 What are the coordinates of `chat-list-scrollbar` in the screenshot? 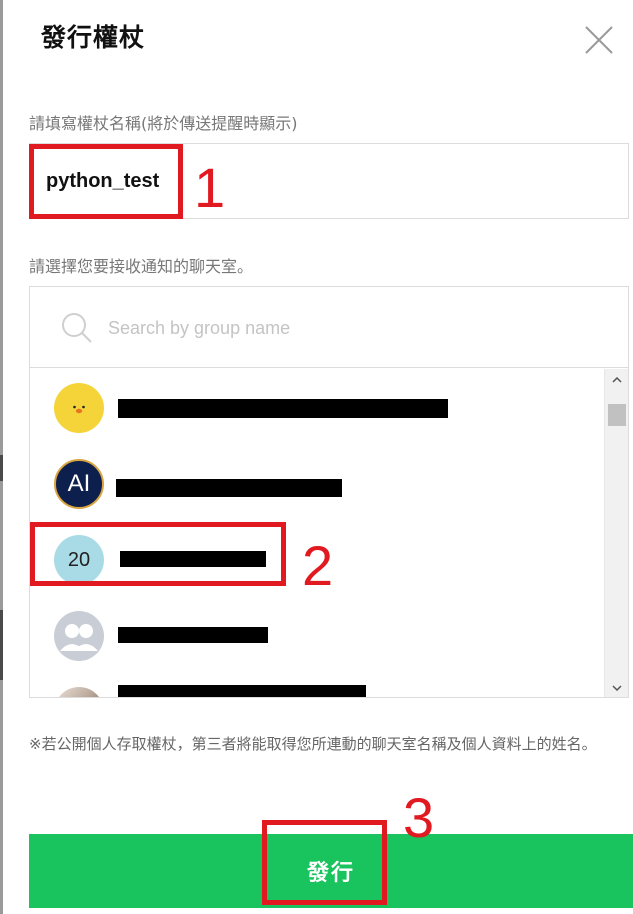 It's located at (616, 533).